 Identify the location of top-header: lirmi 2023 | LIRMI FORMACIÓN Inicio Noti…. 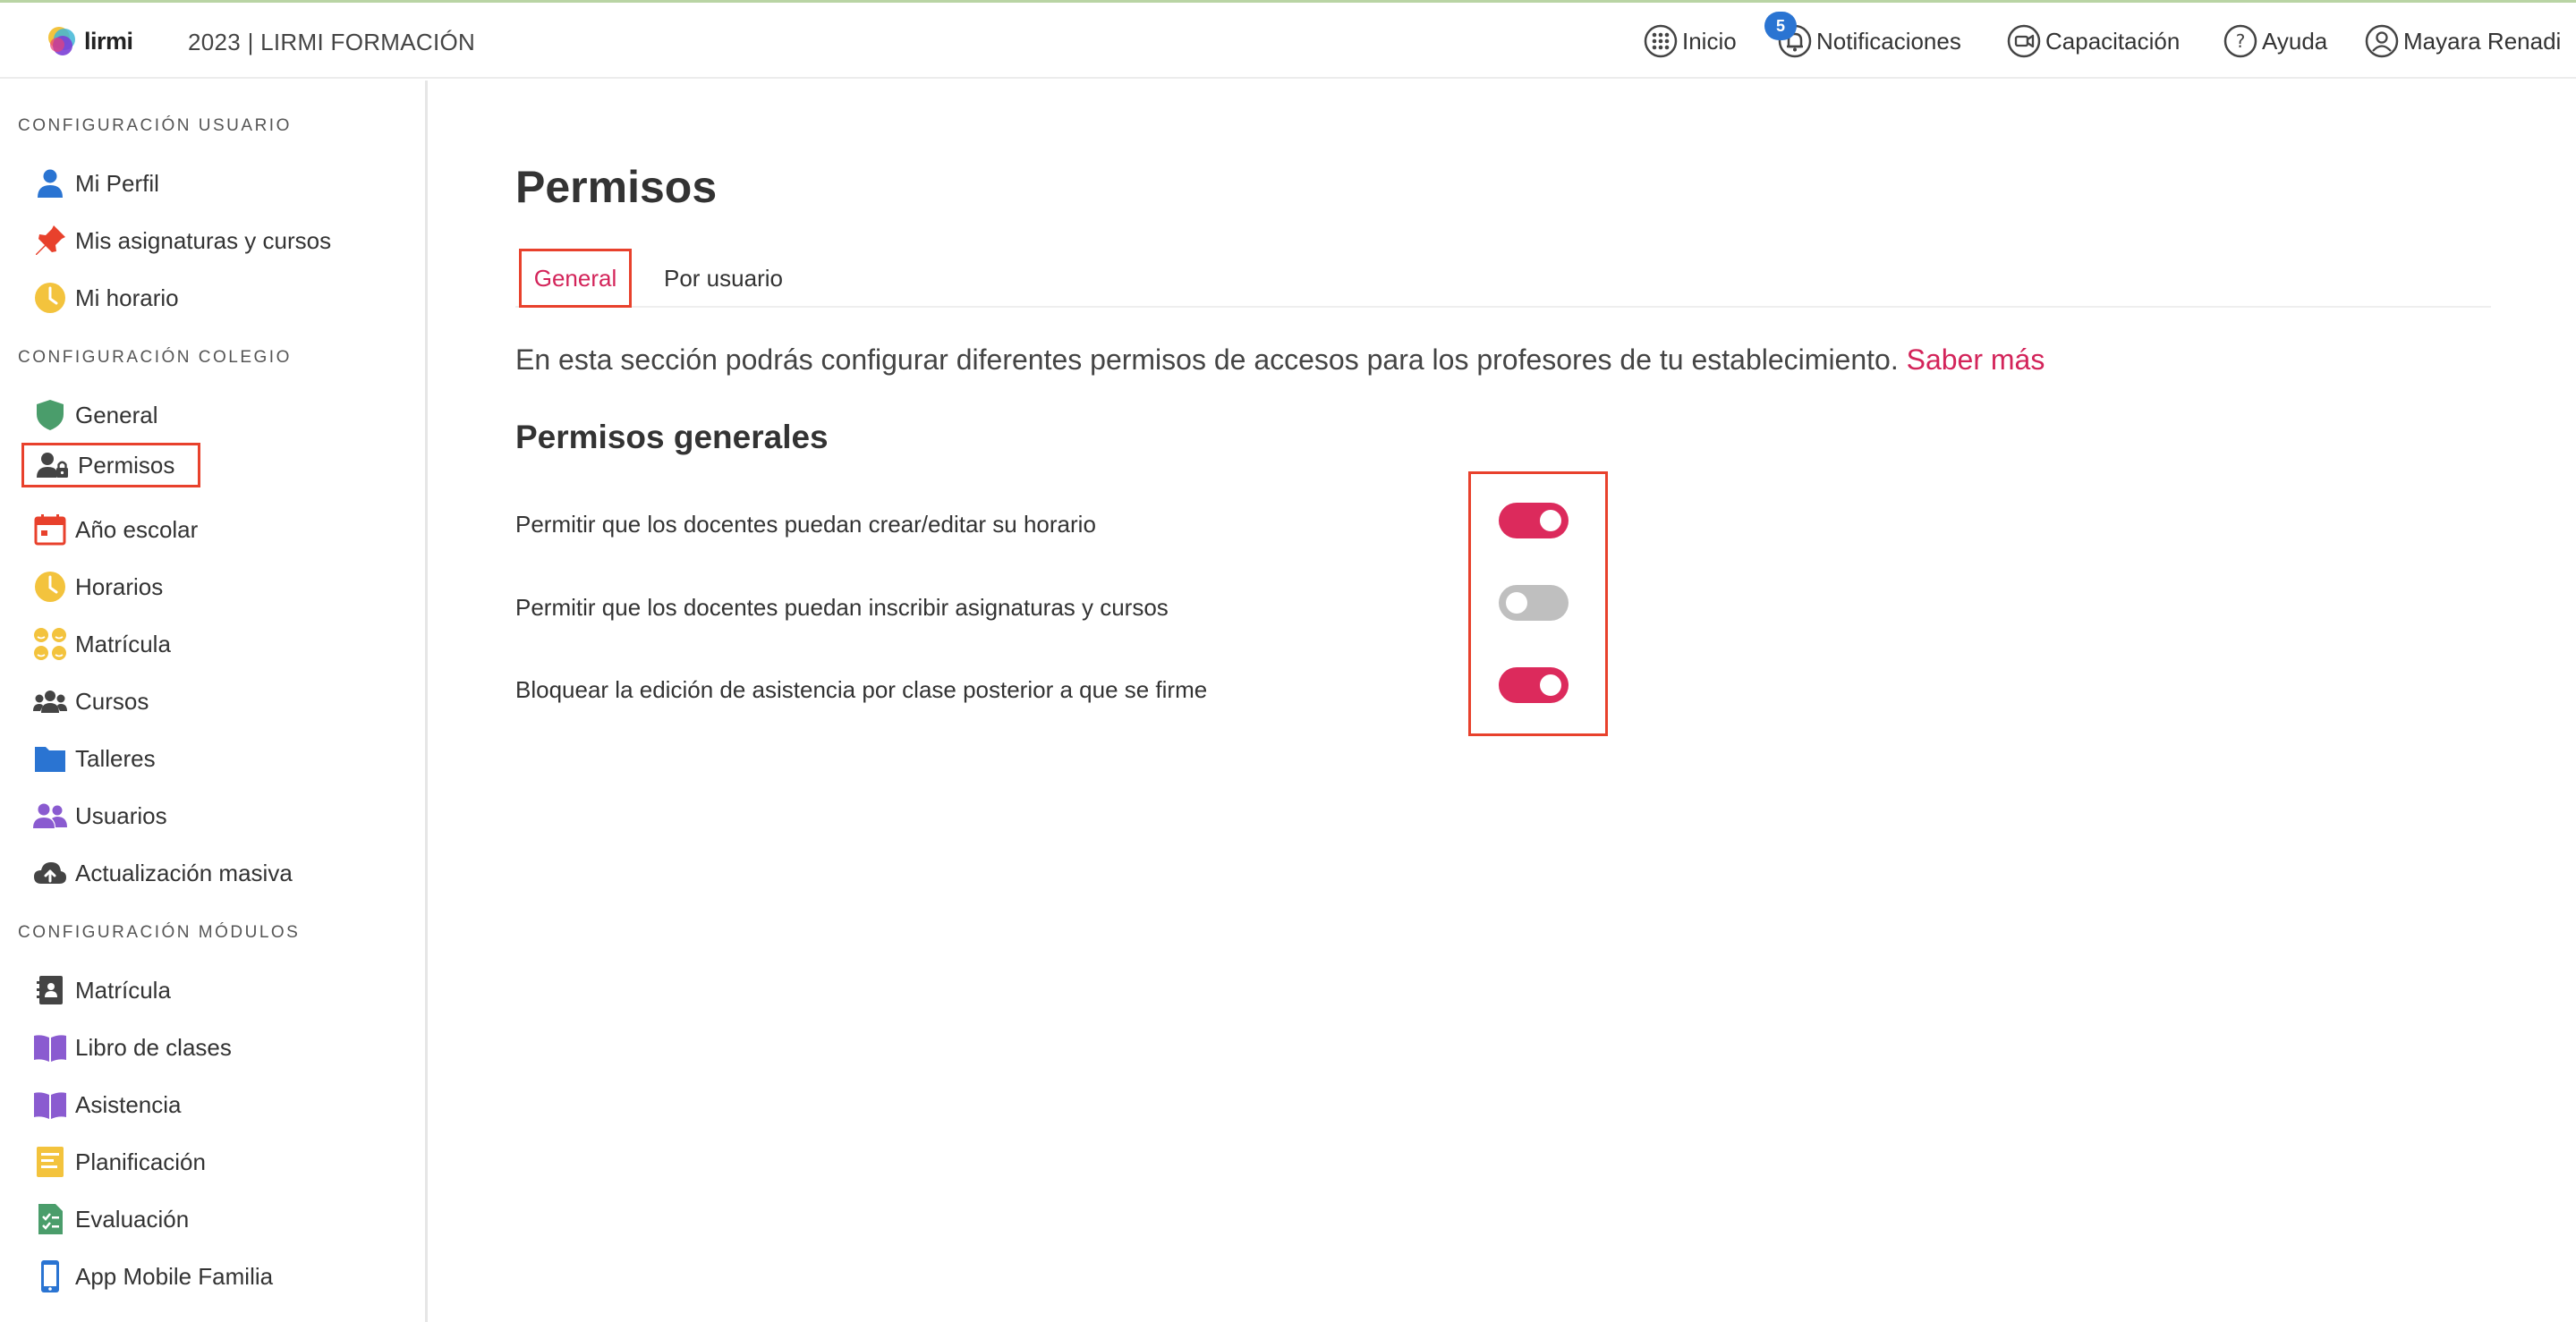
(1288, 41).